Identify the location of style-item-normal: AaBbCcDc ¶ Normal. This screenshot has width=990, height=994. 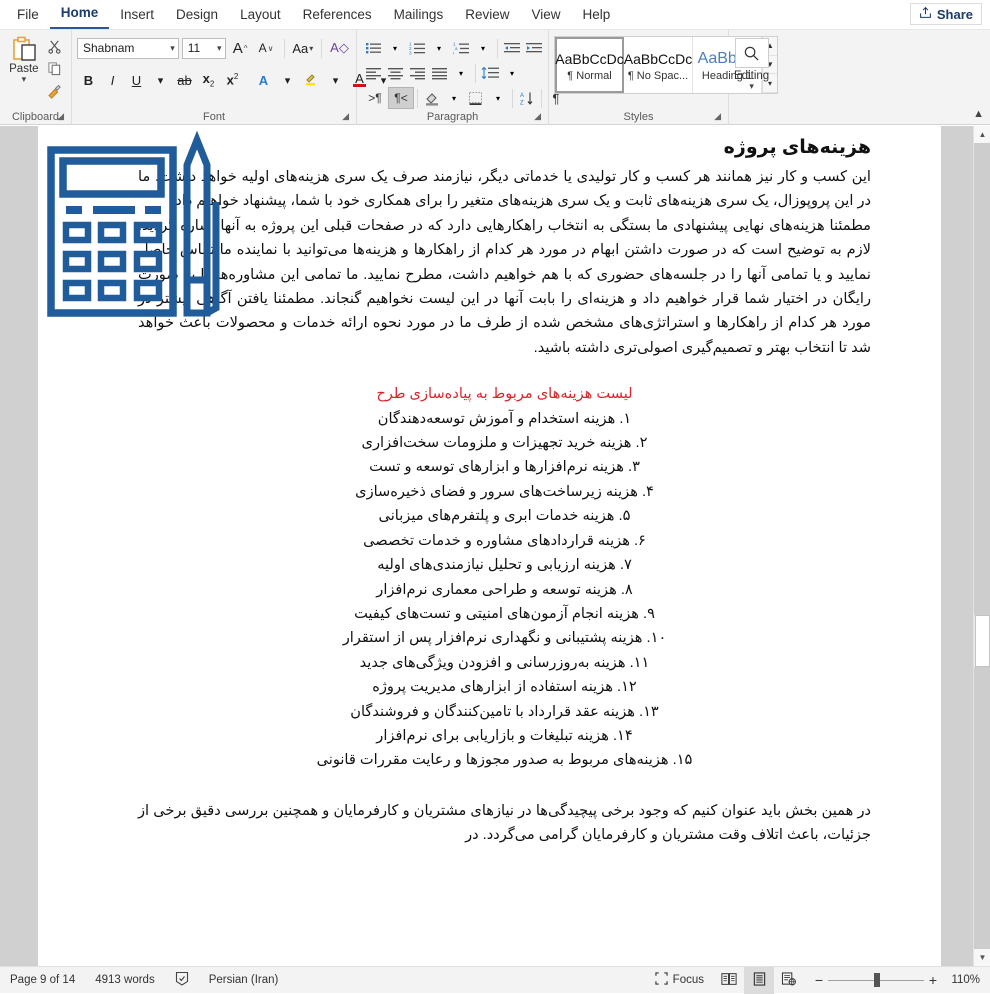
(589, 65).